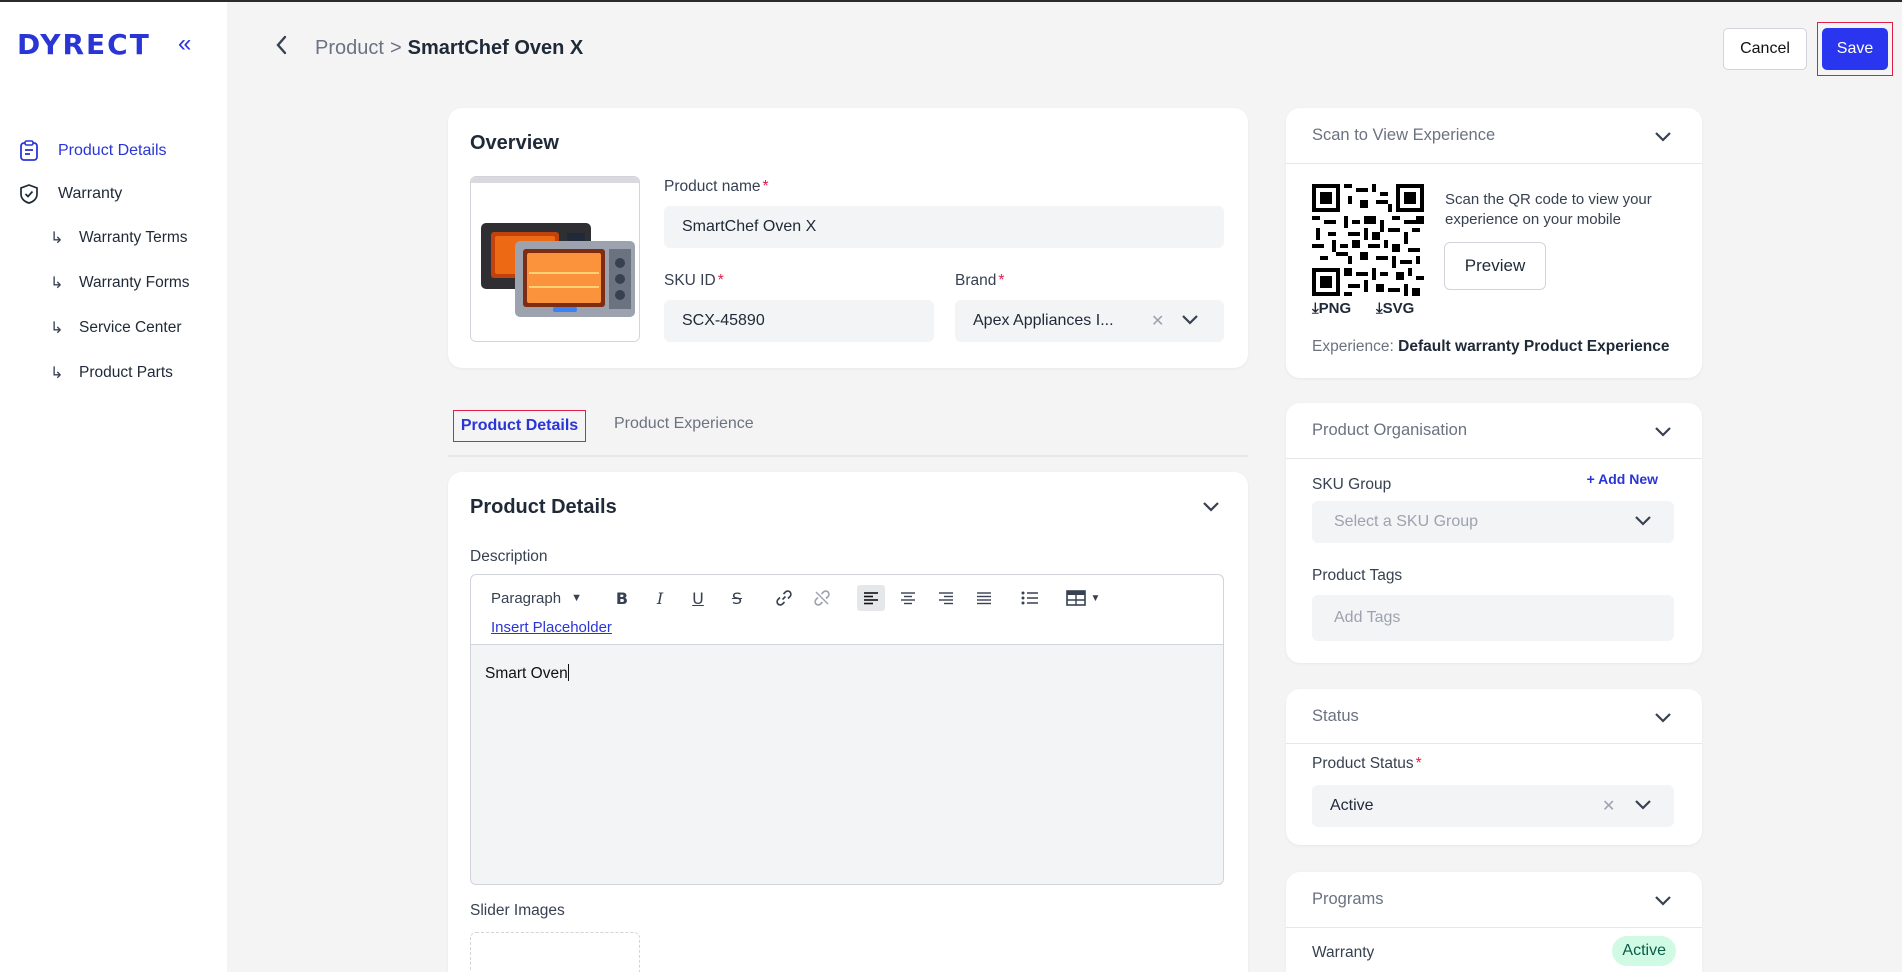 This screenshot has height=972, width=1902. I want to click on align-justify-icon, so click(984, 598).